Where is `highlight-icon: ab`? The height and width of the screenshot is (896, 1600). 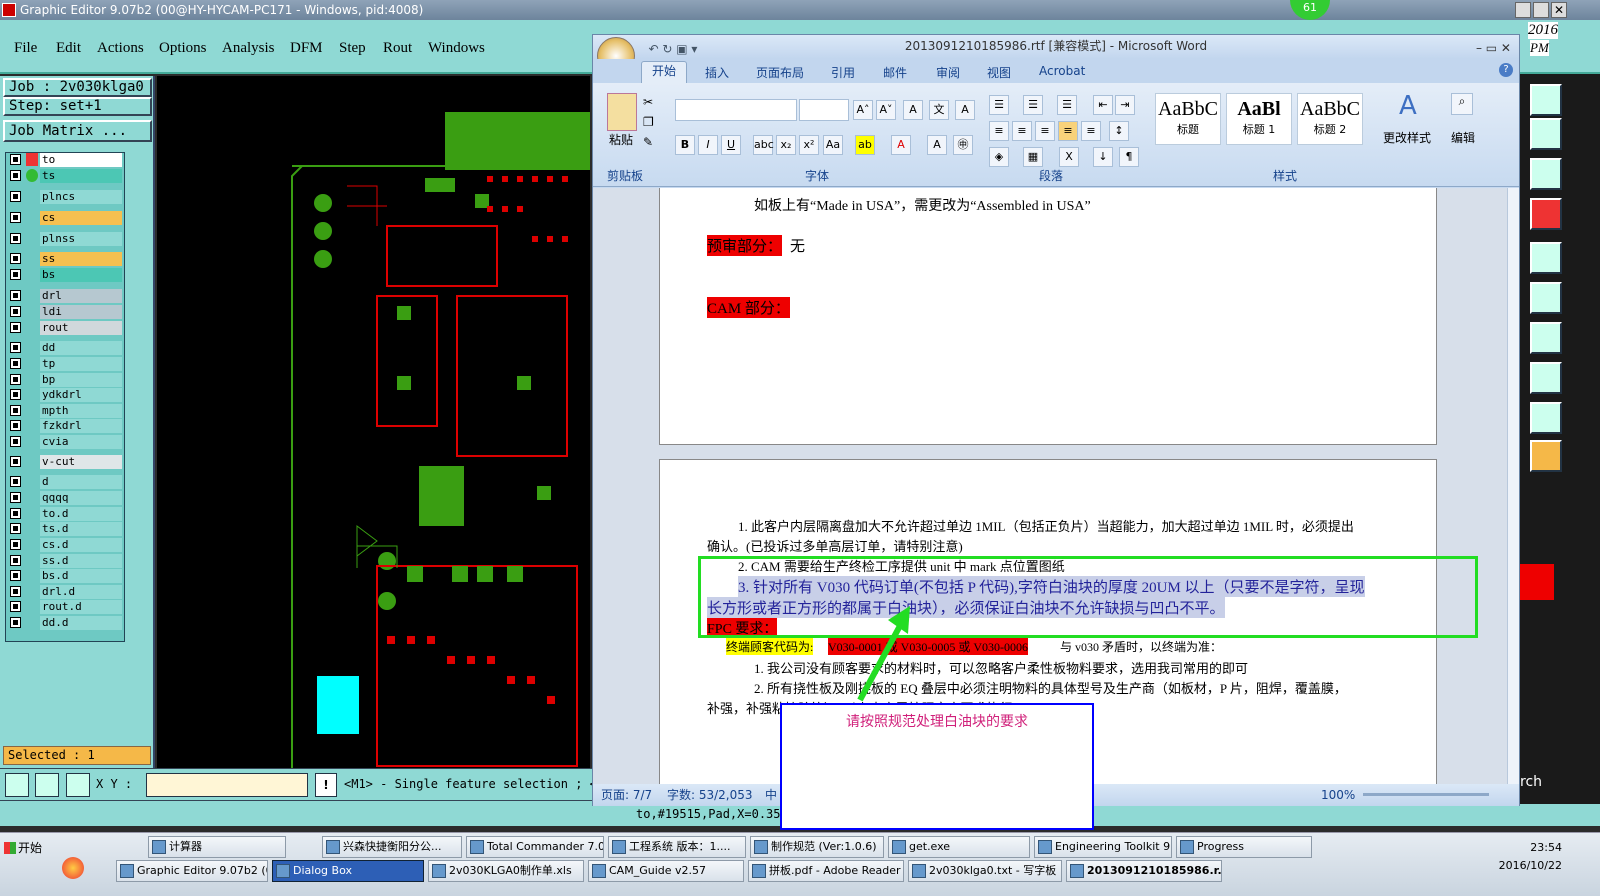 highlight-icon: ab is located at coordinates (865, 145).